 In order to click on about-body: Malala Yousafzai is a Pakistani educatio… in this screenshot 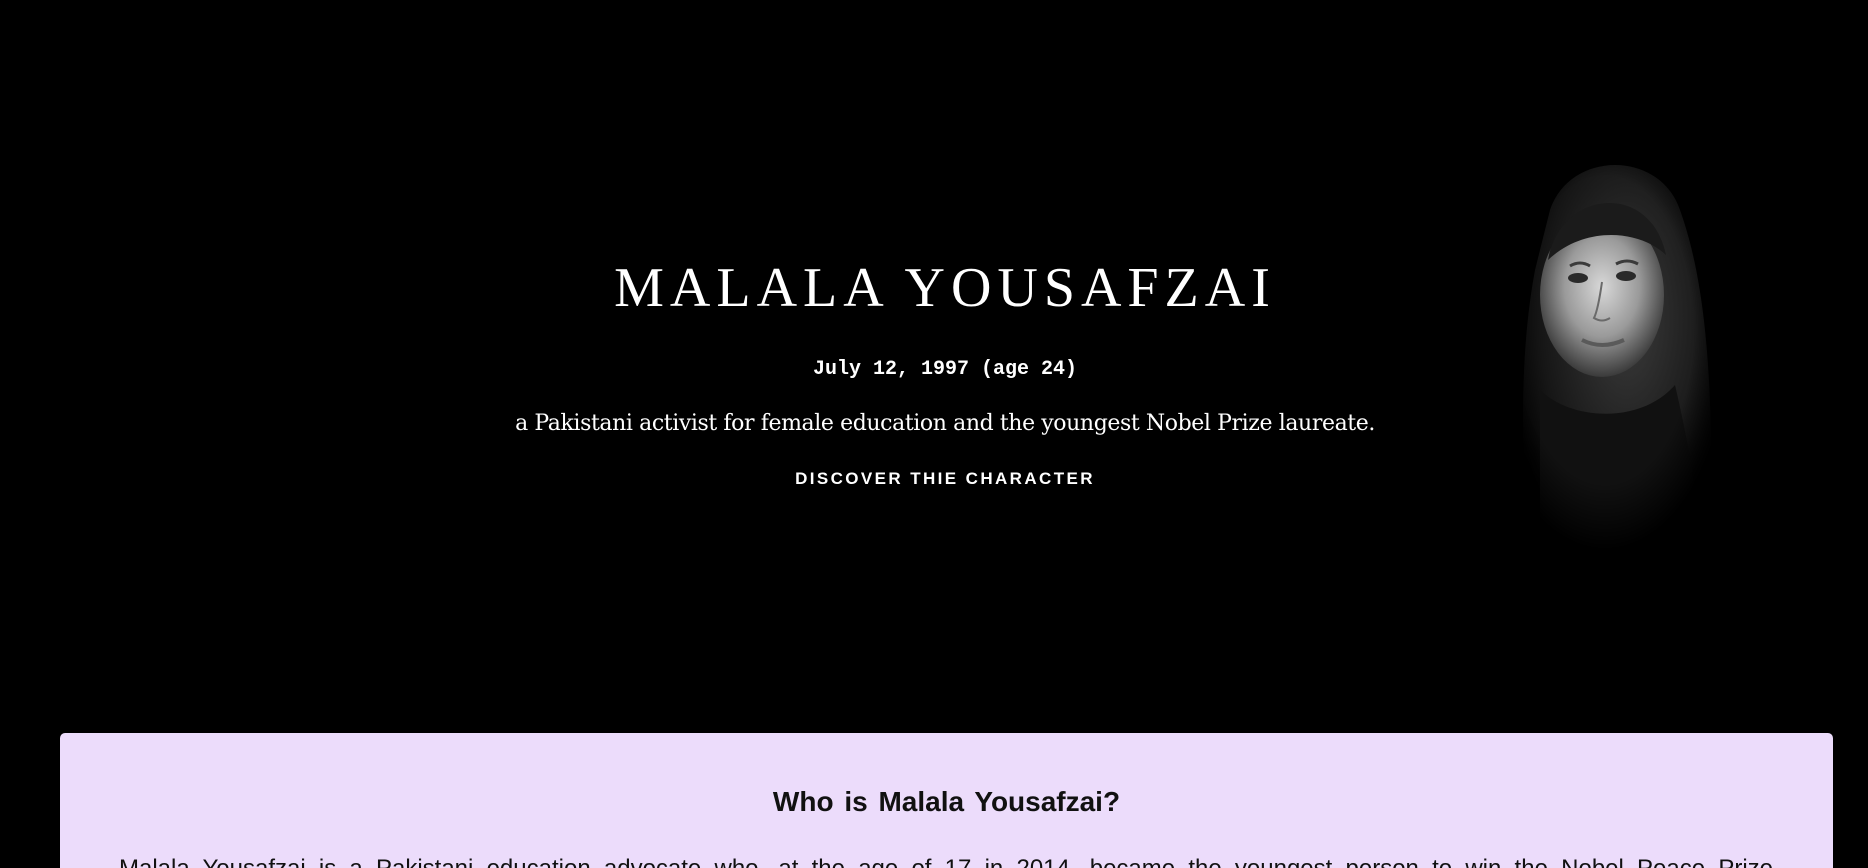, I will do `click(946, 860)`.